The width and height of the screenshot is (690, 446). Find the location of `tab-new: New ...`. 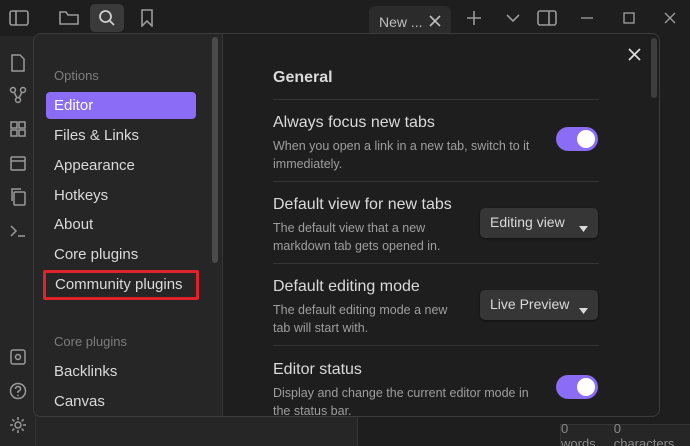

tab-new: New ... is located at coordinates (410, 21).